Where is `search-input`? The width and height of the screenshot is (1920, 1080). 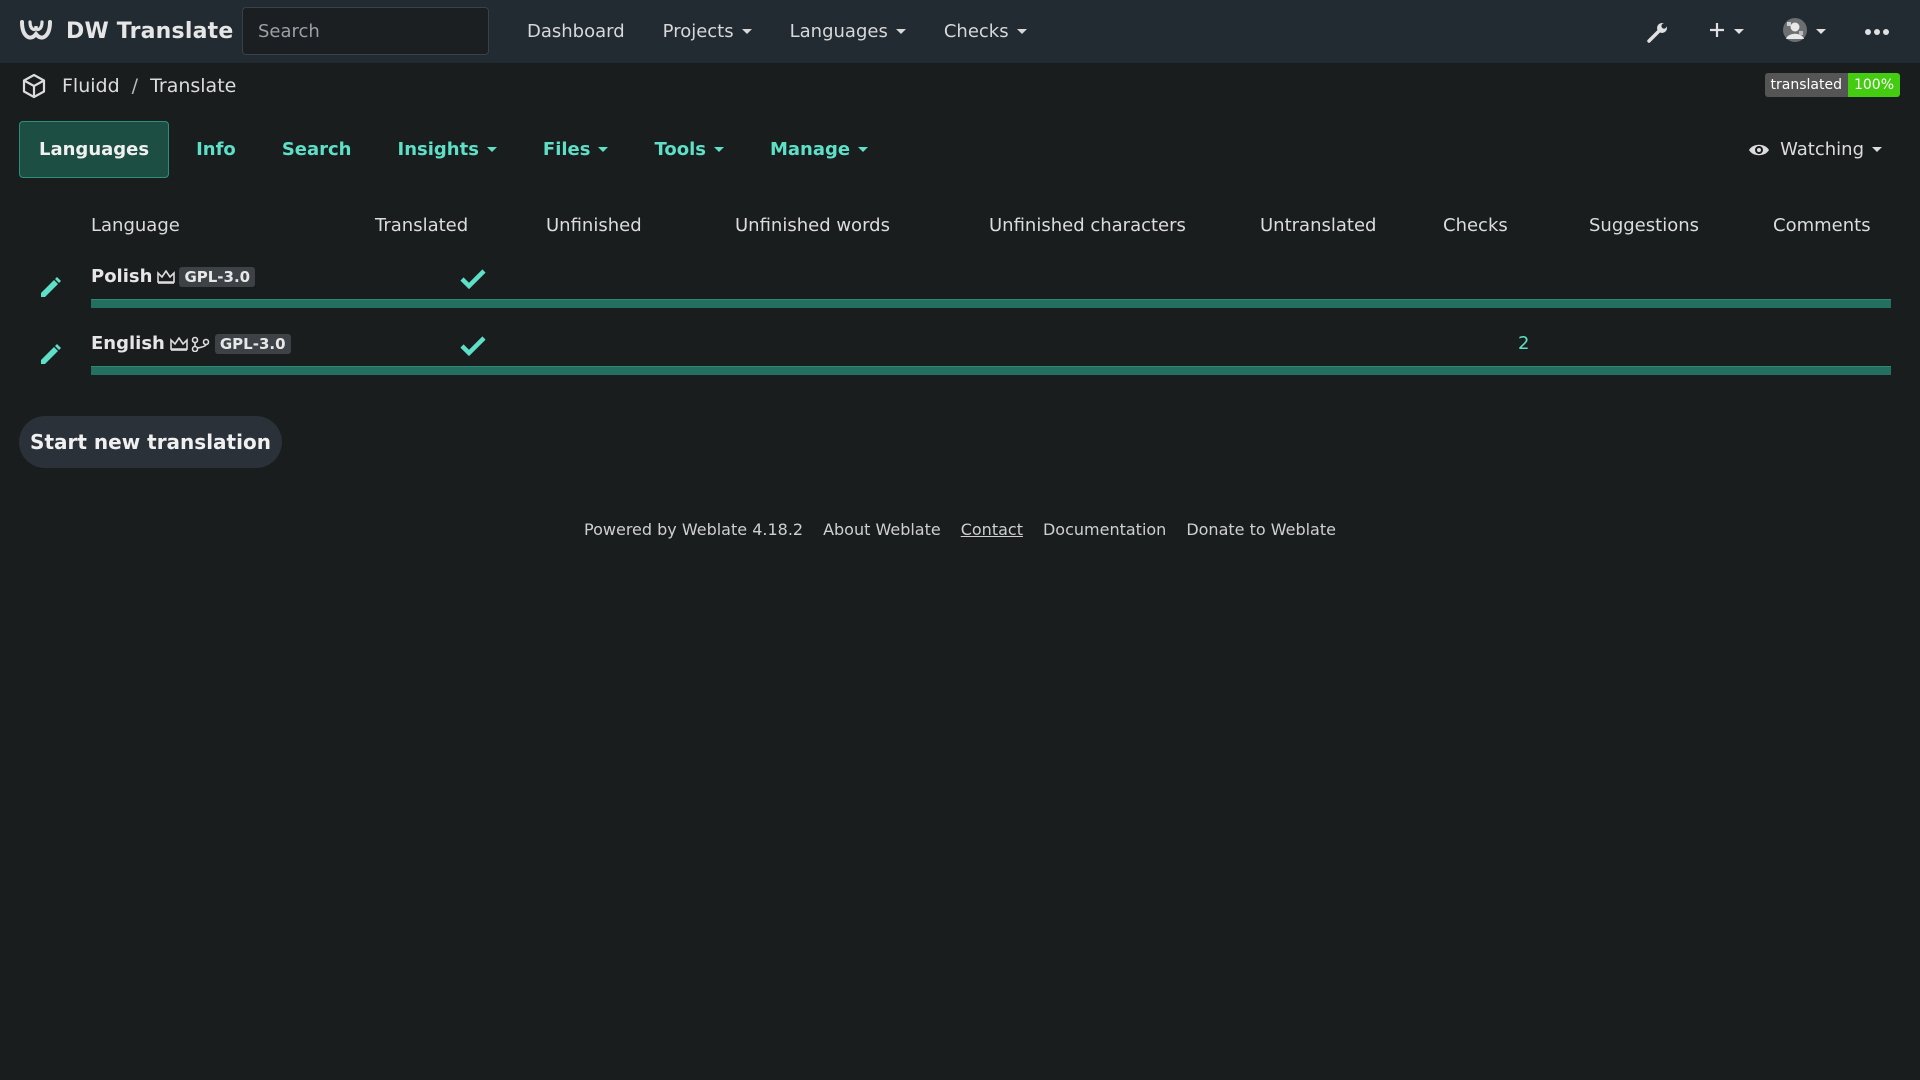
search-input is located at coordinates (365, 31).